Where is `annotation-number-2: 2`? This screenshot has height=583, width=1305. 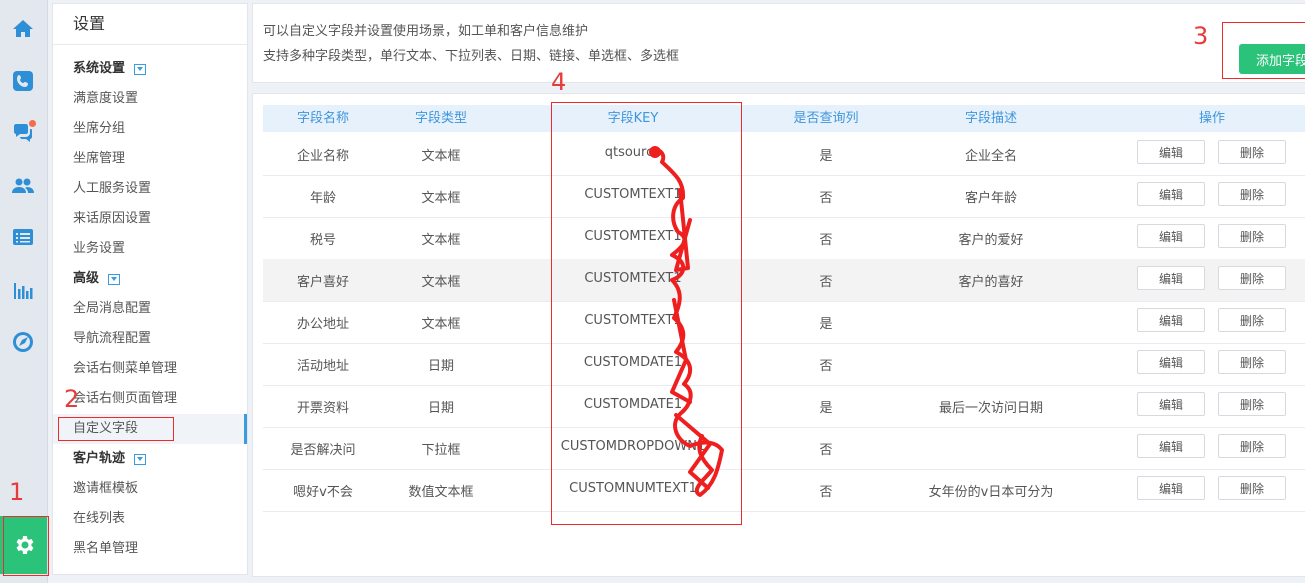 annotation-number-2: 2 is located at coordinates (72, 399).